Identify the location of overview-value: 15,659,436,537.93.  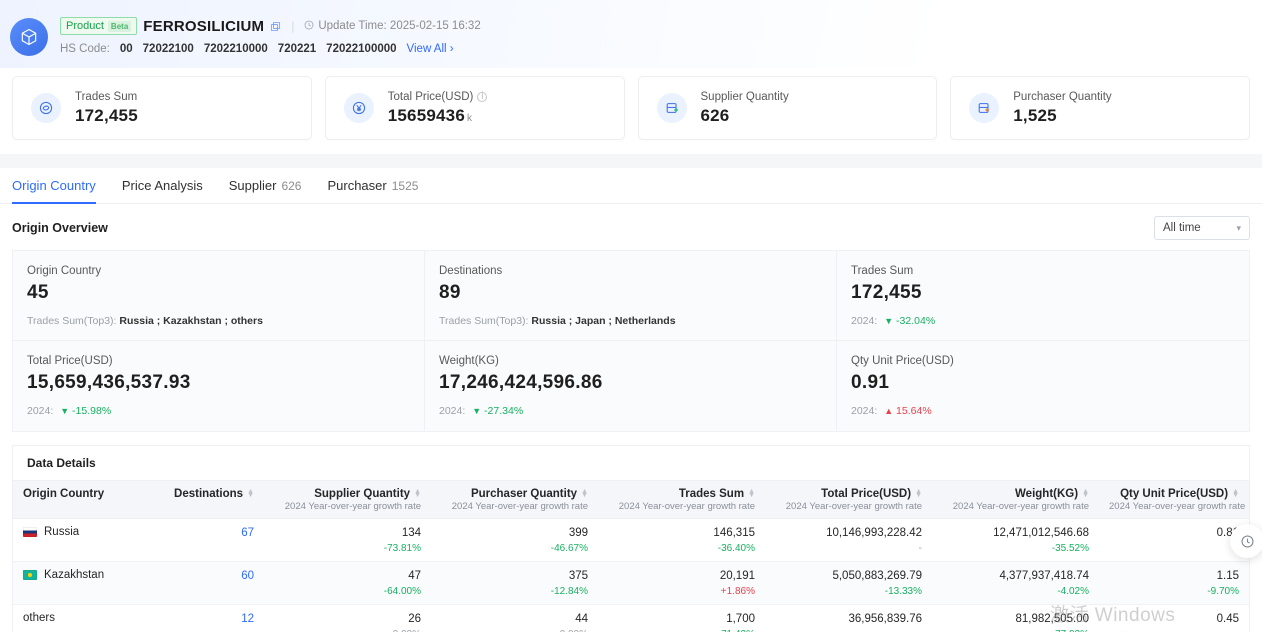
(109, 382).